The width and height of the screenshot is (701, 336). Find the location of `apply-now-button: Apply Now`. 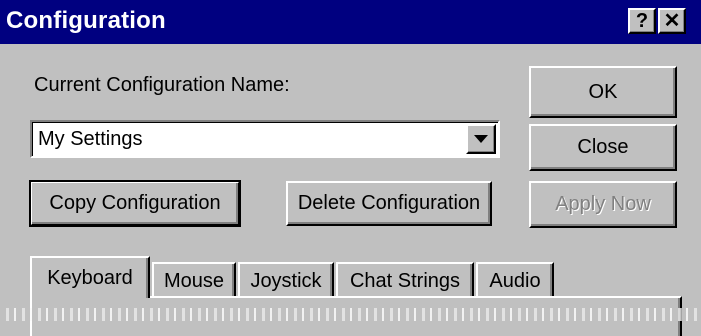

apply-now-button: Apply Now is located at coordinates (603, 204).